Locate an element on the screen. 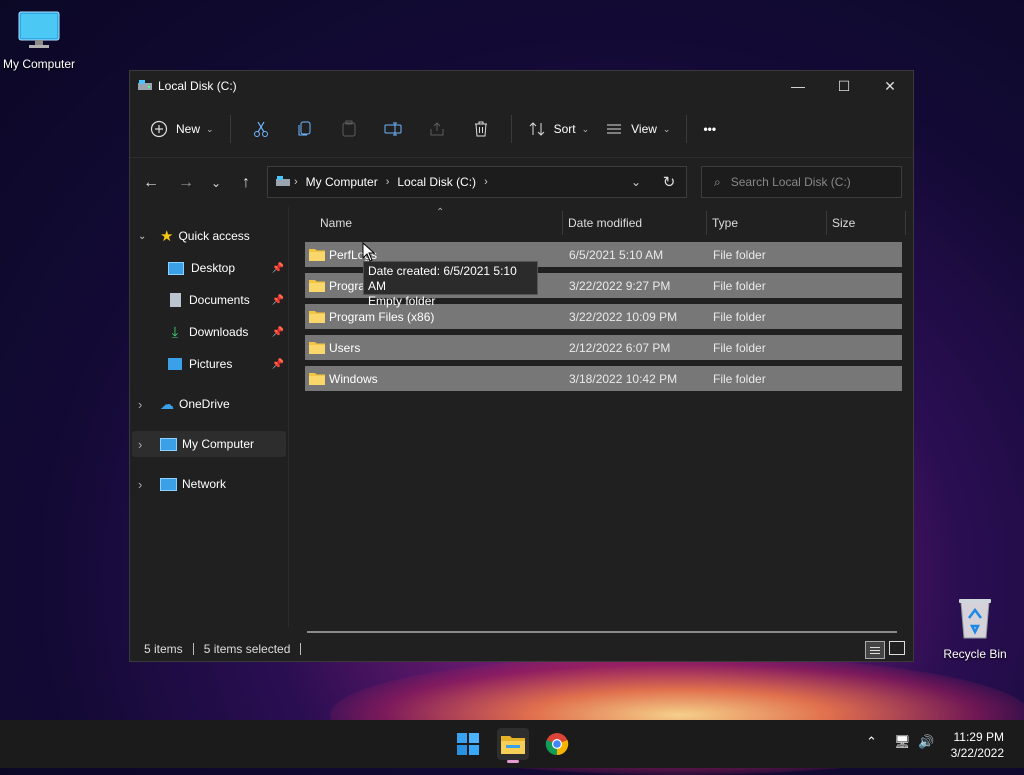 Image resolution: width=1024 pixels, height=775 pixels. sort-button: Sort ⌄ is located at coordinates (559, 129).